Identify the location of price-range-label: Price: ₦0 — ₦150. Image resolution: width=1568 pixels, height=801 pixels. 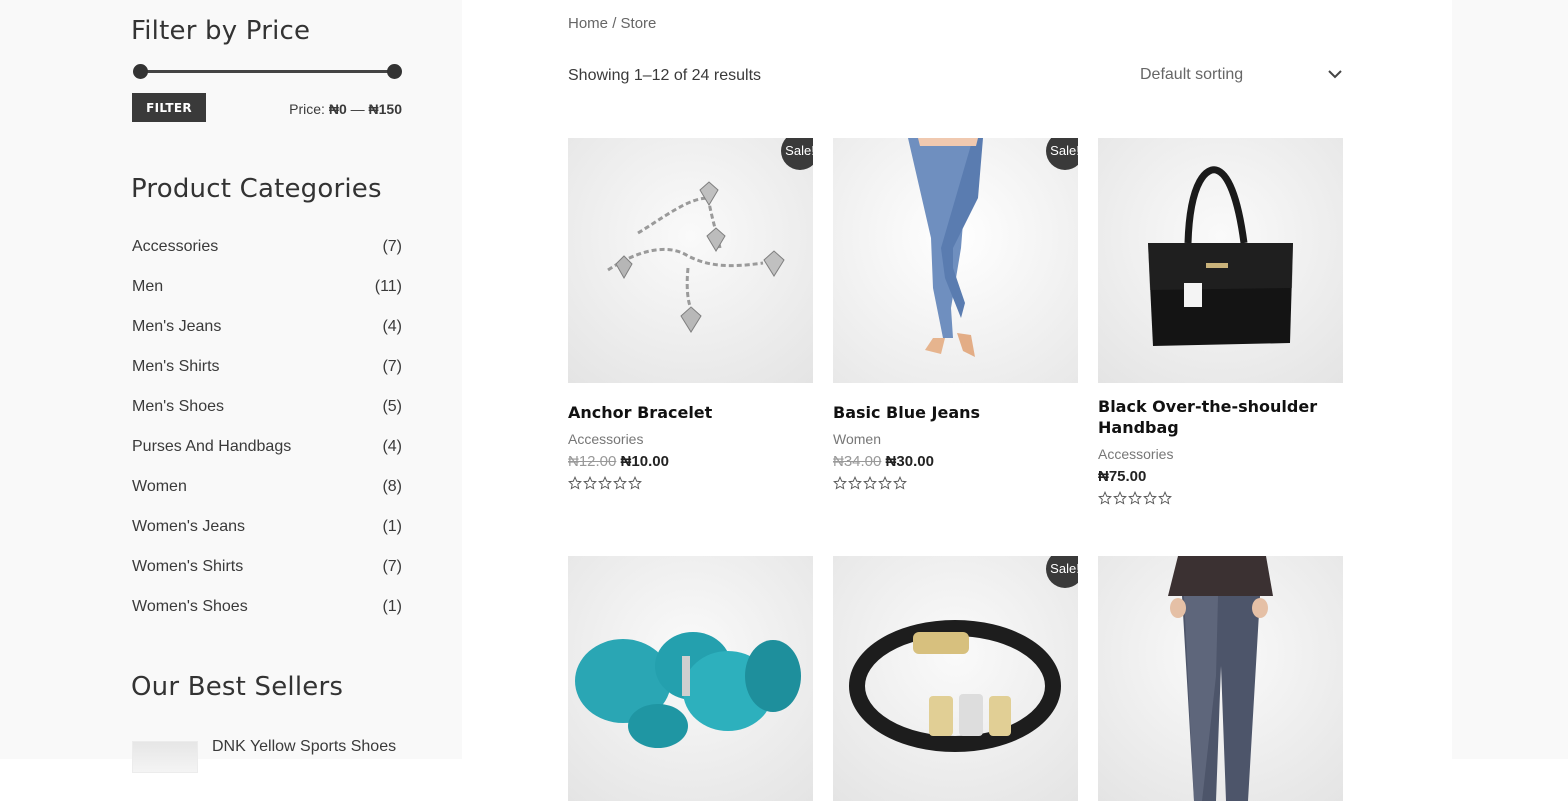
(345, 109).